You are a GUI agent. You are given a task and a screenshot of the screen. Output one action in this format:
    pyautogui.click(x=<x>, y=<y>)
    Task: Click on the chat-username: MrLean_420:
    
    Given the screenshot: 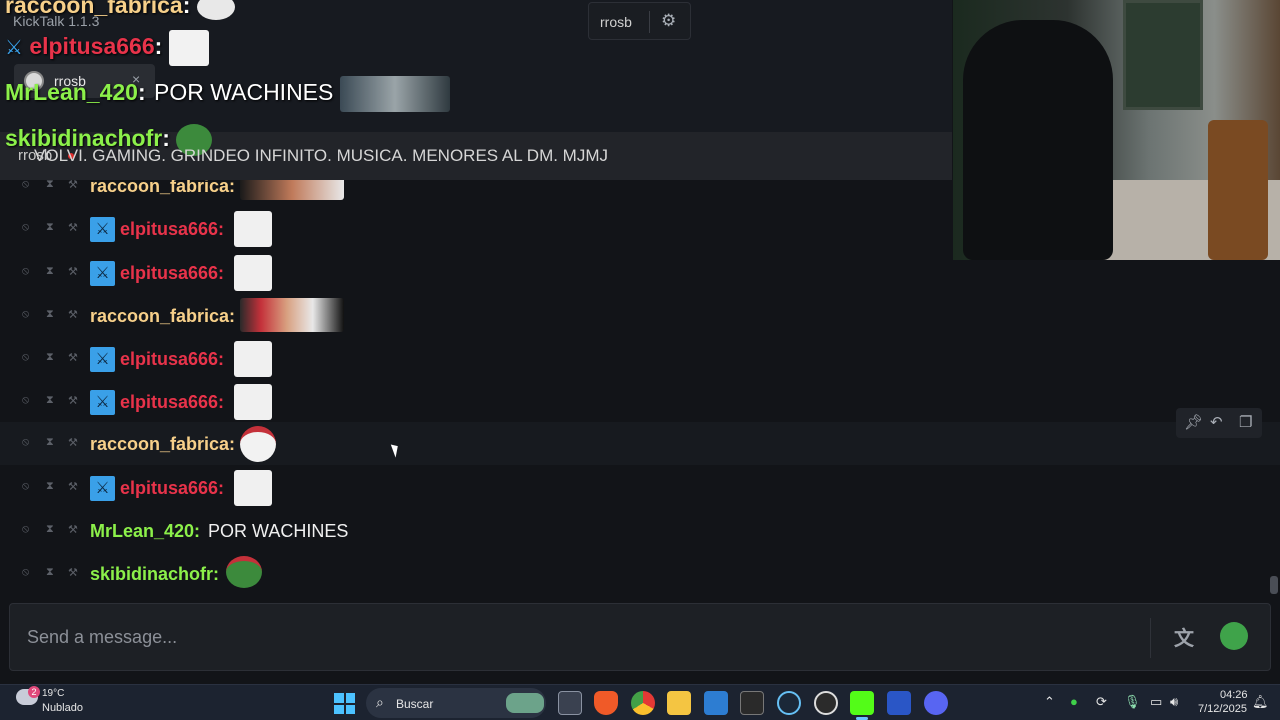 What is the action you would take?
    pyautogui.click(x=145, y=531)
    